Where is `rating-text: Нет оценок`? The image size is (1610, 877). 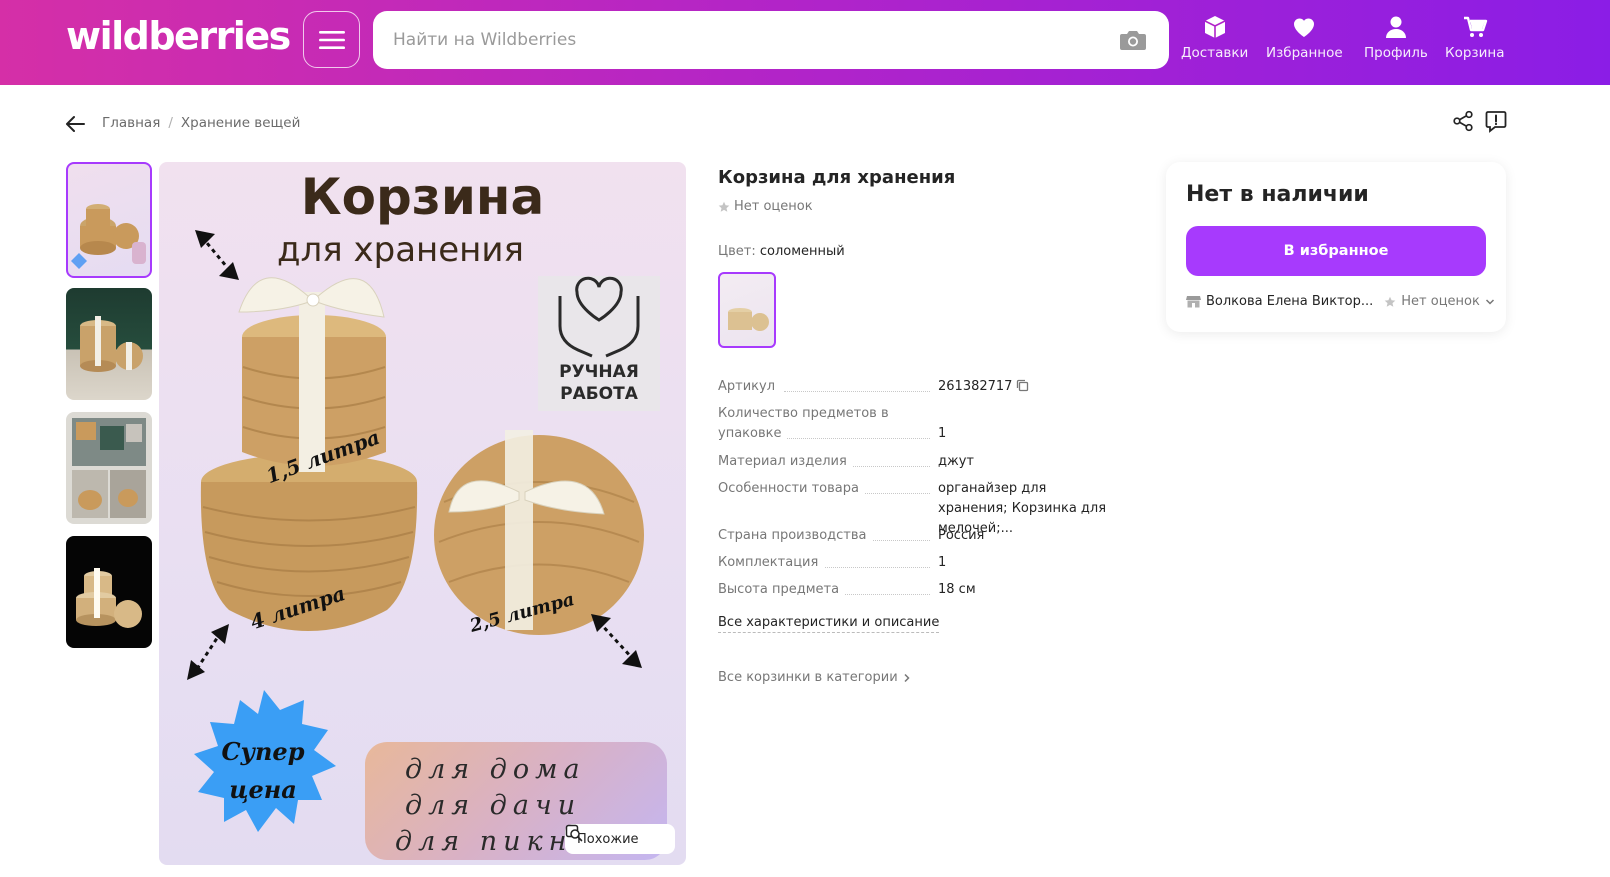
rating-text: Нет оценок is located at coordinates (773, 206).